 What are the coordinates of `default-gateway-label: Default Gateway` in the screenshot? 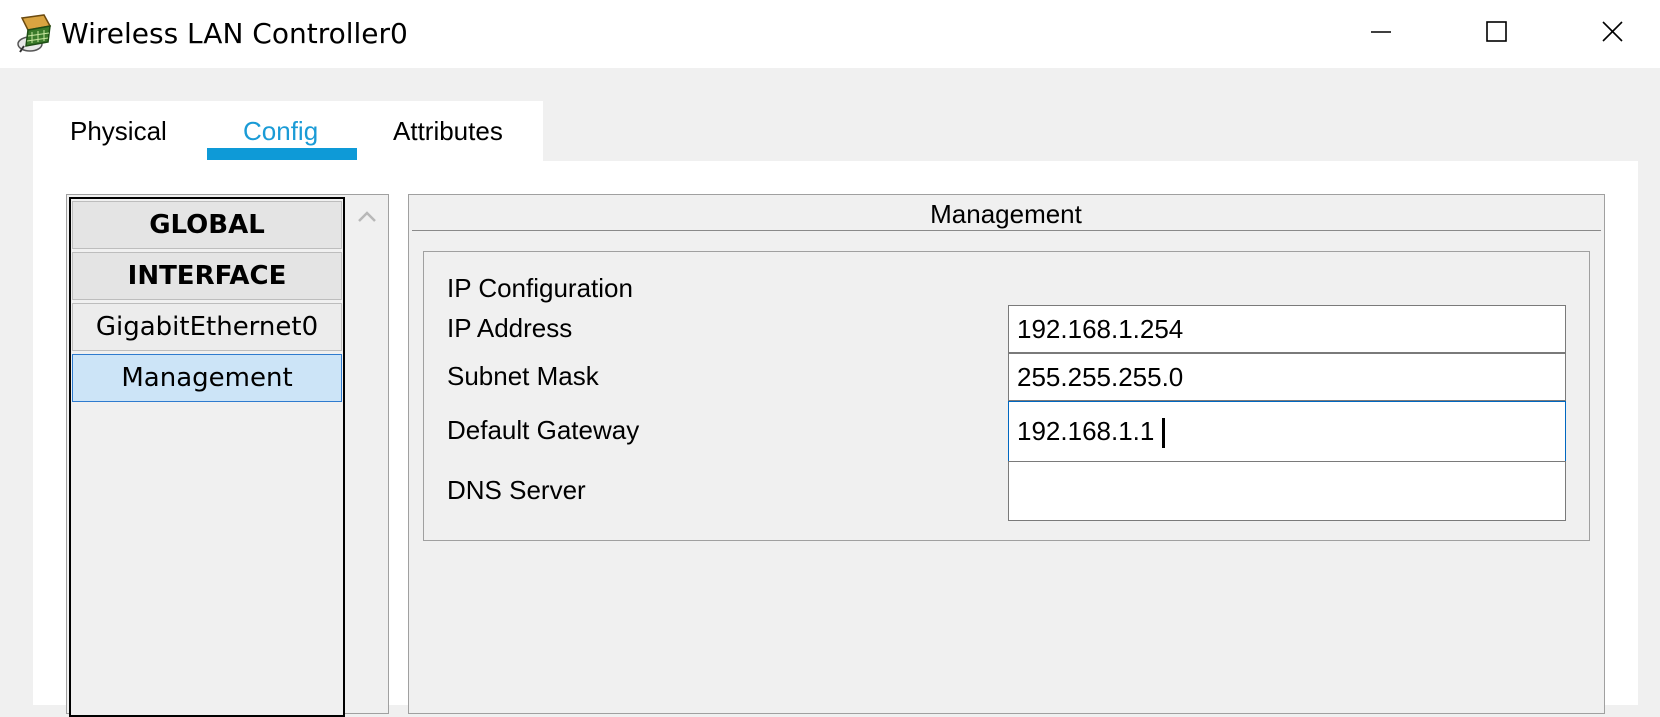 It's located at (543, 430).